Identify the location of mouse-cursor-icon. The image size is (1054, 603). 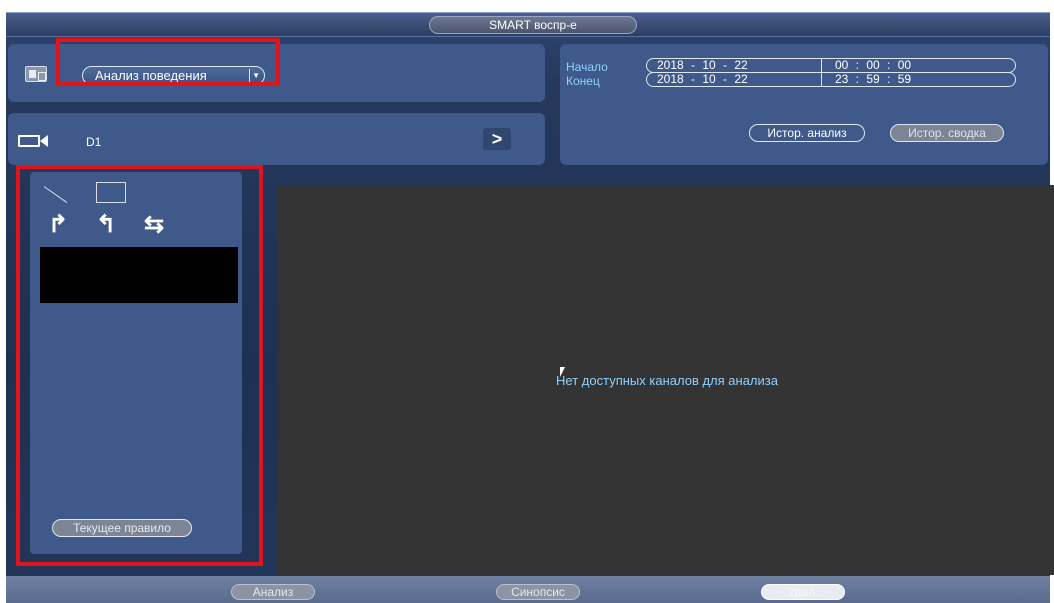
(562, 372).